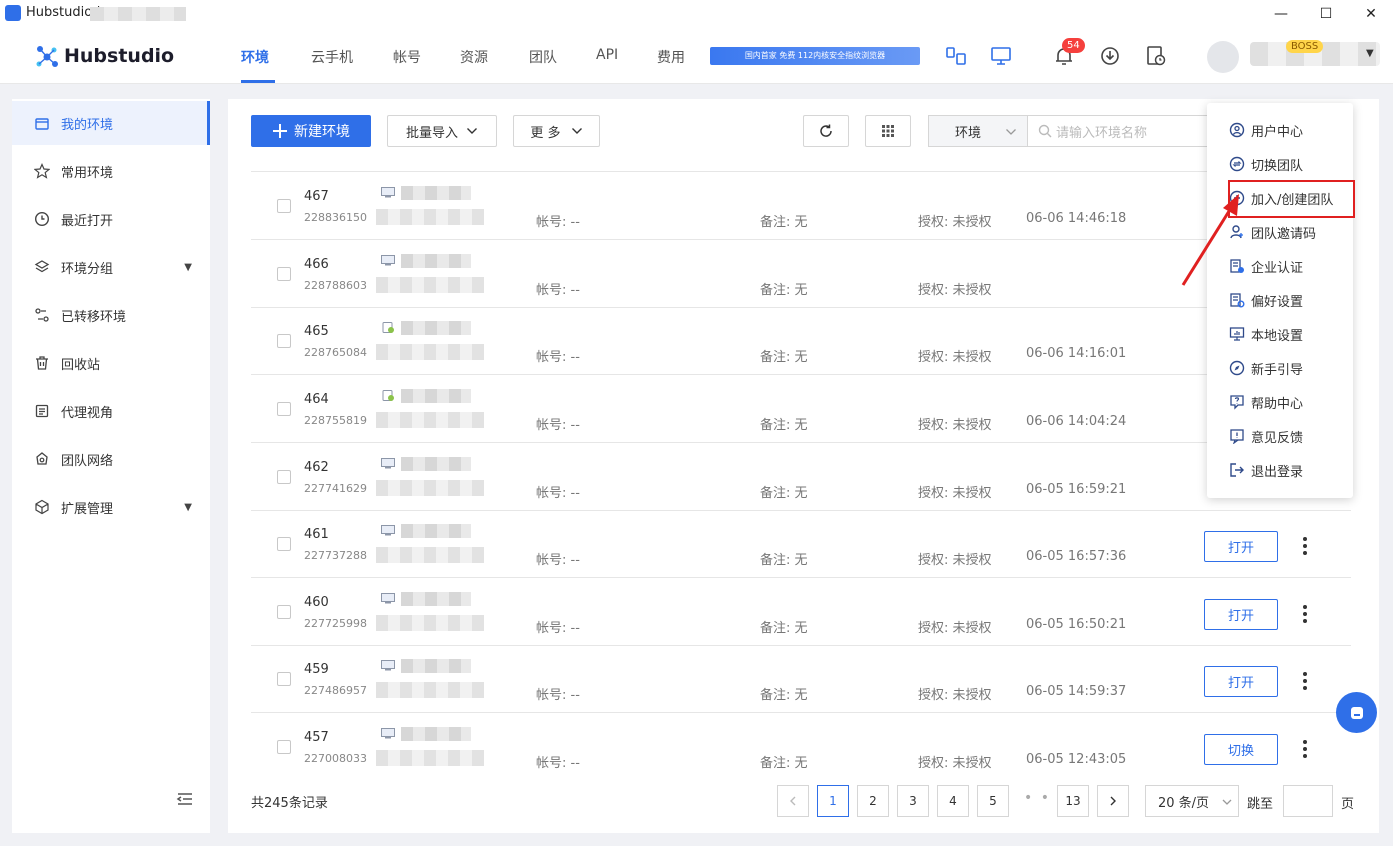  What do you see at coordinates (1237, 470) in the screenshot?
I see `logout-icon` at bounding box center [1237, 470].